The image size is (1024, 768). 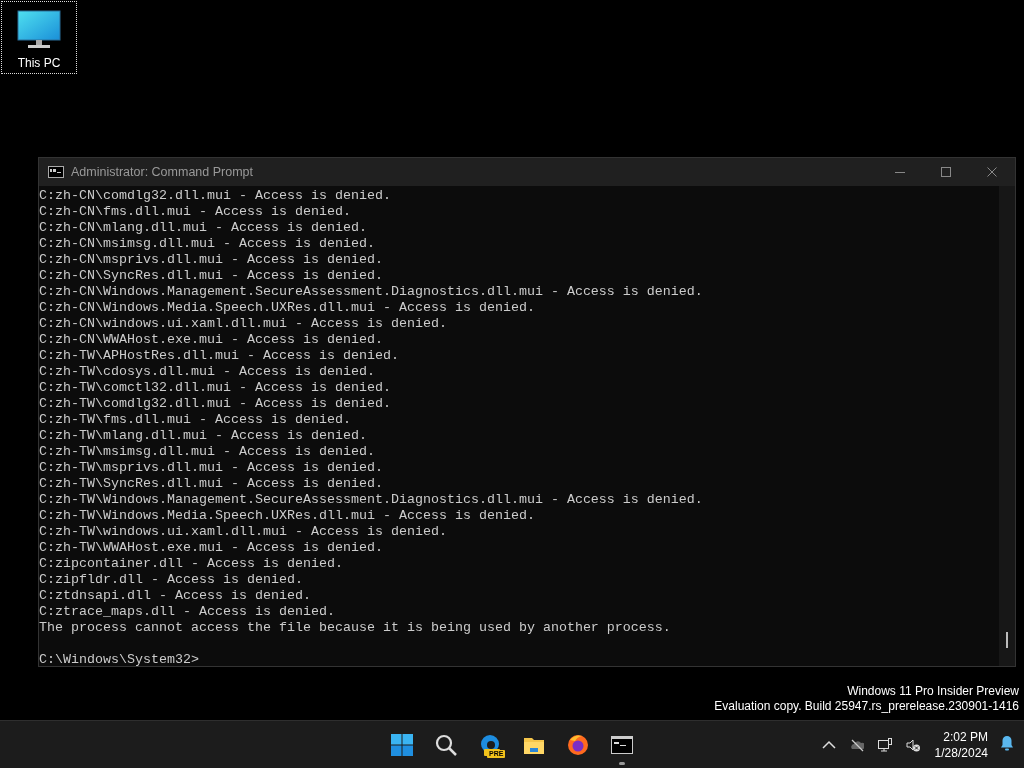 What do you see at coordinates (1007, 640) in the screenshot?
I see `scrollbar-thumb` at bounding box center [1007, 640].